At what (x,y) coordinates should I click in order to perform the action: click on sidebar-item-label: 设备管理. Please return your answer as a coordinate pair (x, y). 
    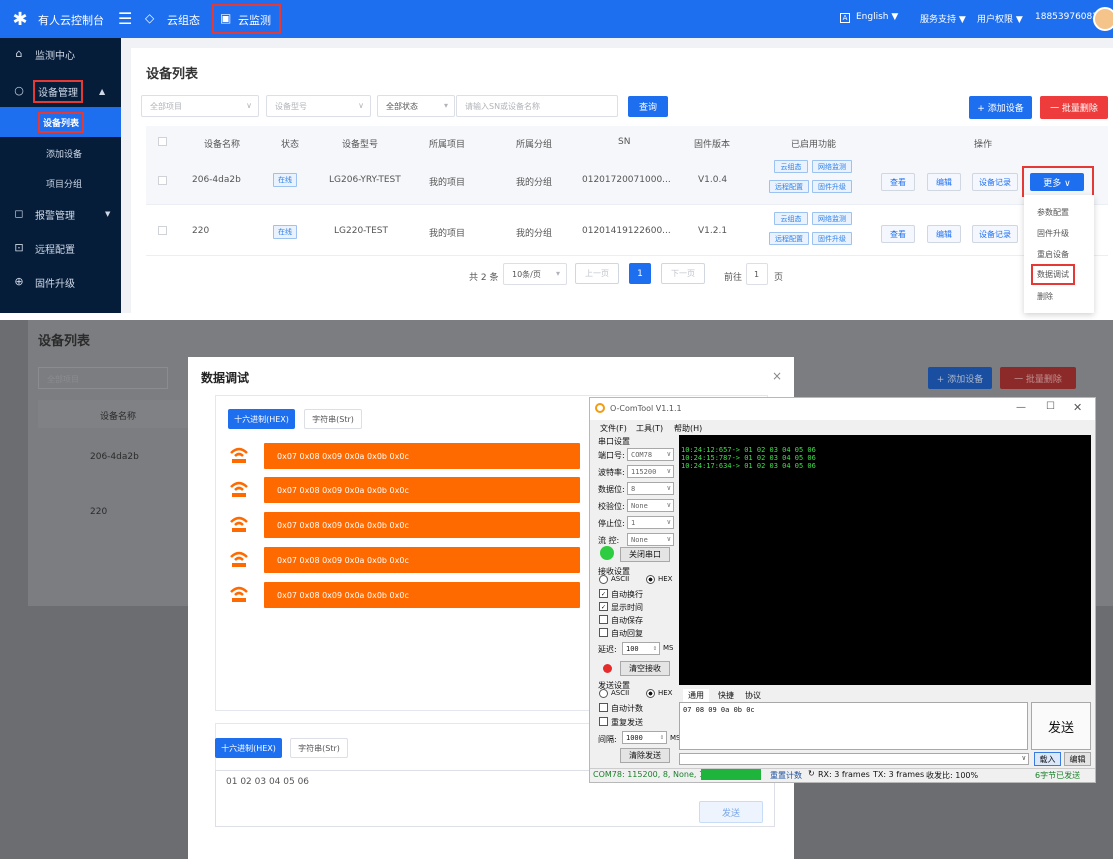
    Looking at the image, I should click on (58, 91).